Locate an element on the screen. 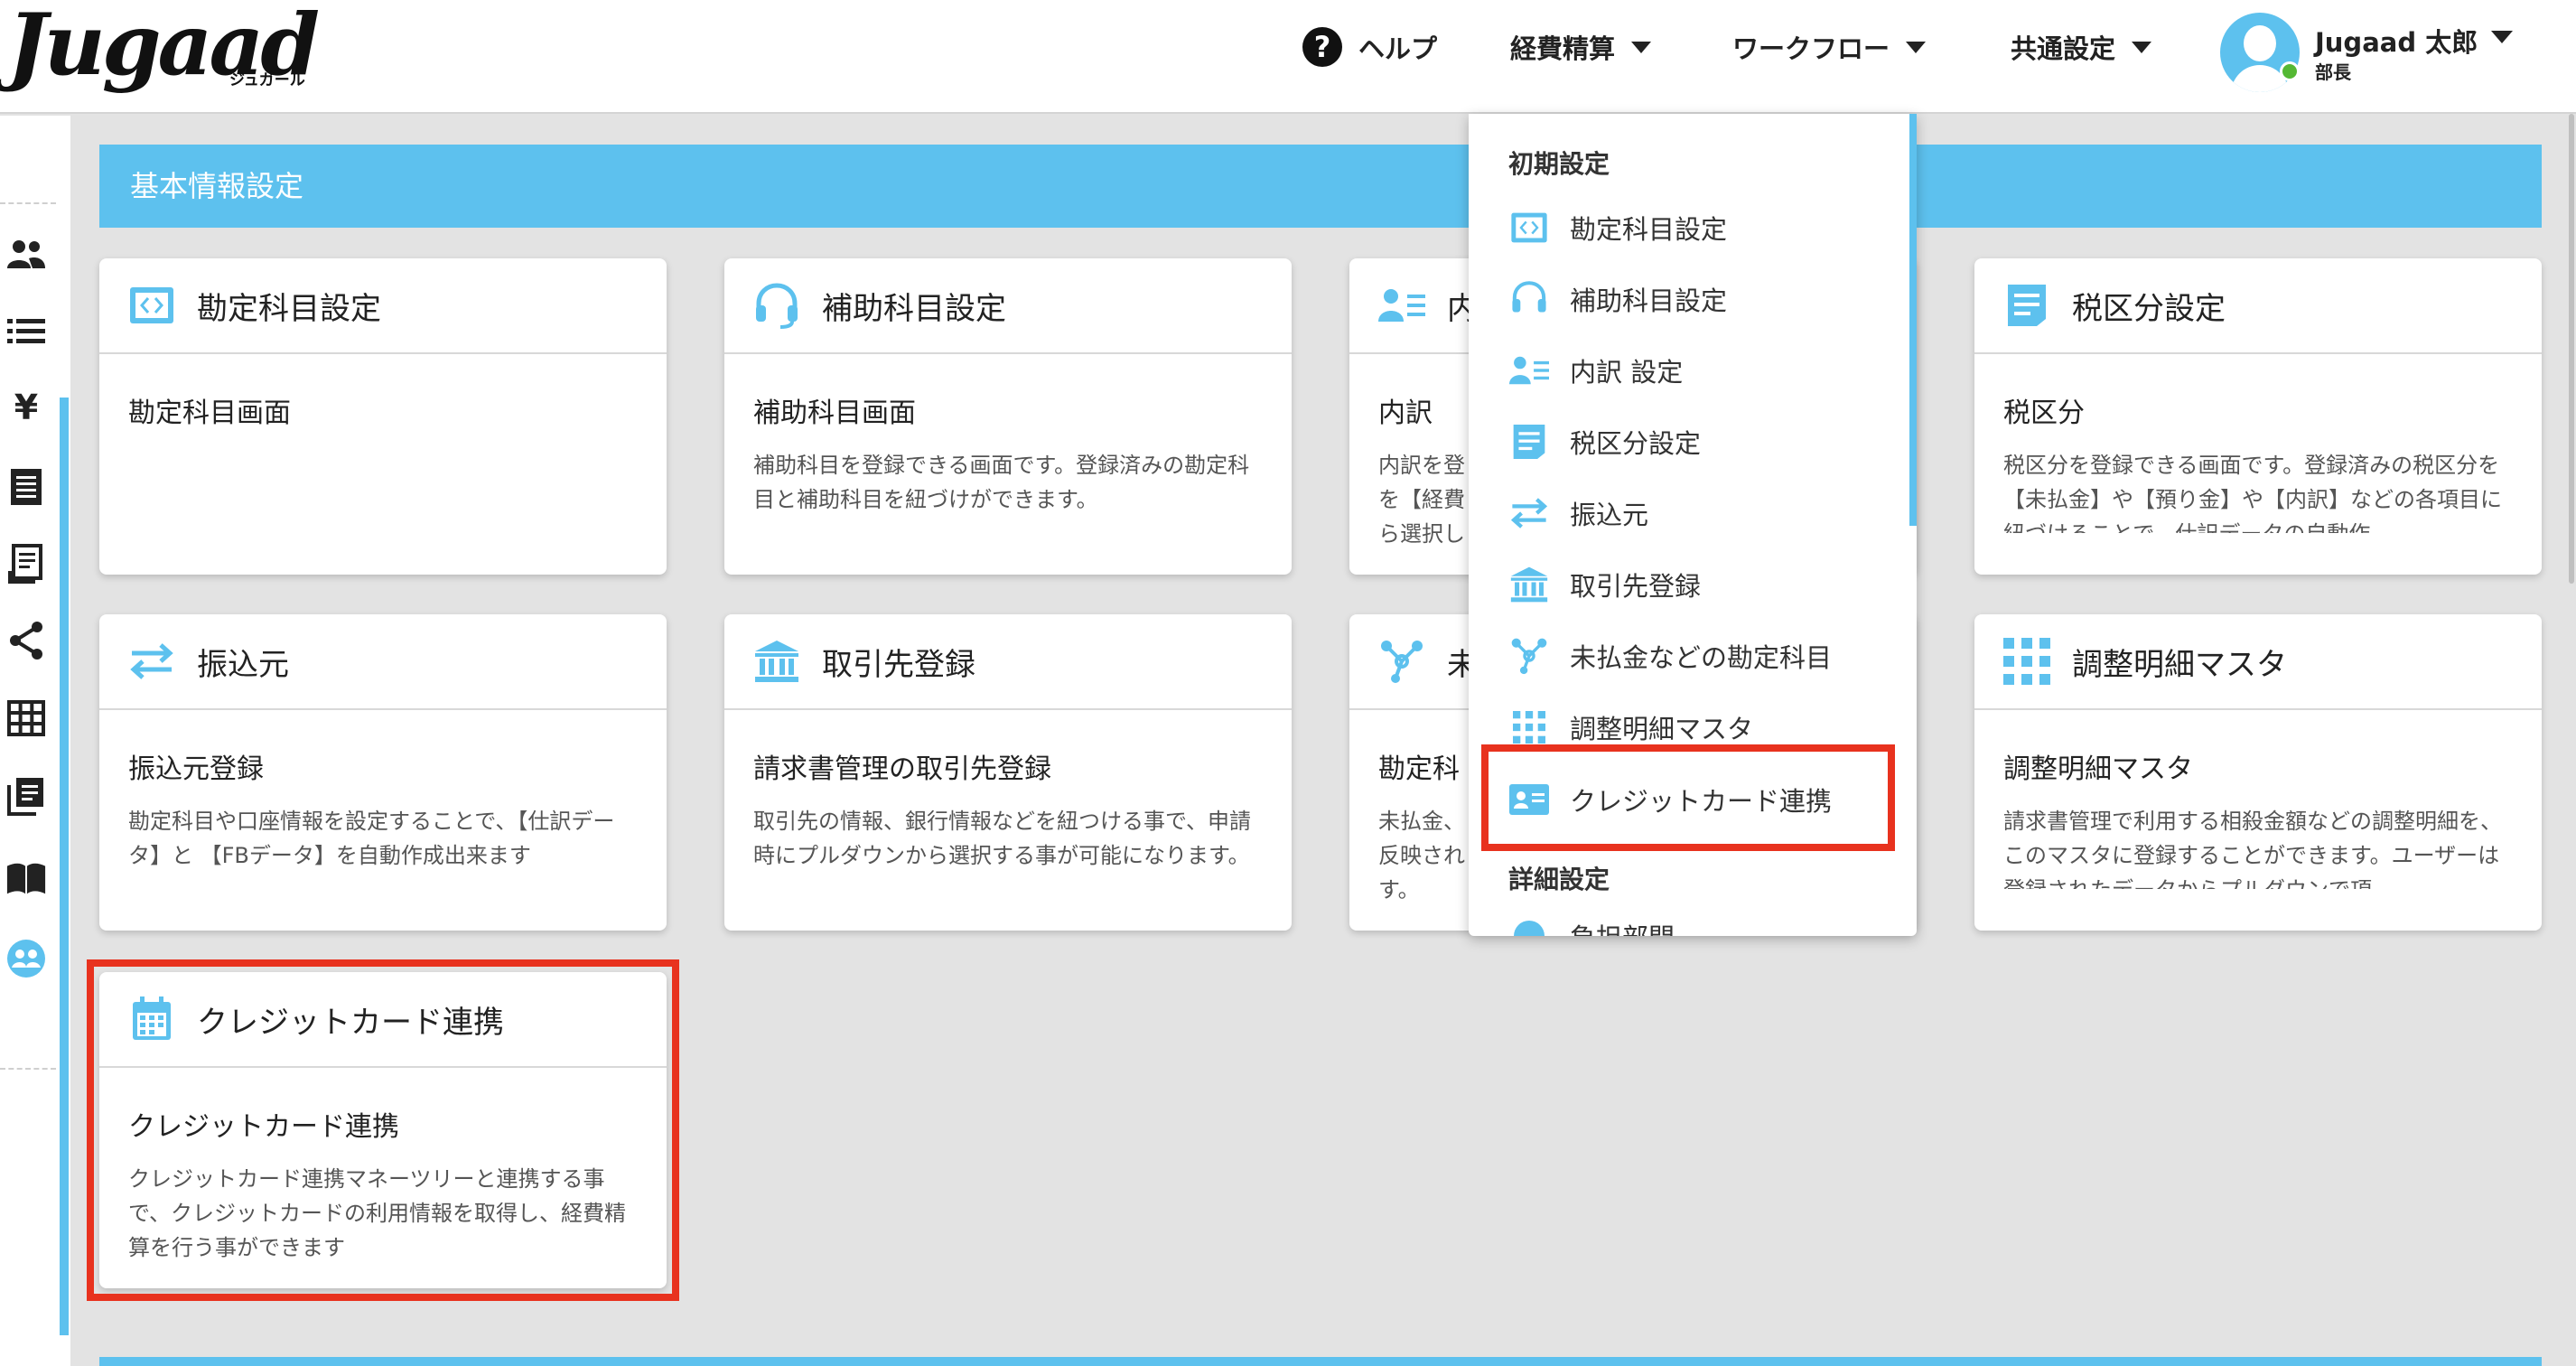 The image size is (2576, 1366). share-icon is located at coordinates (26, 640).